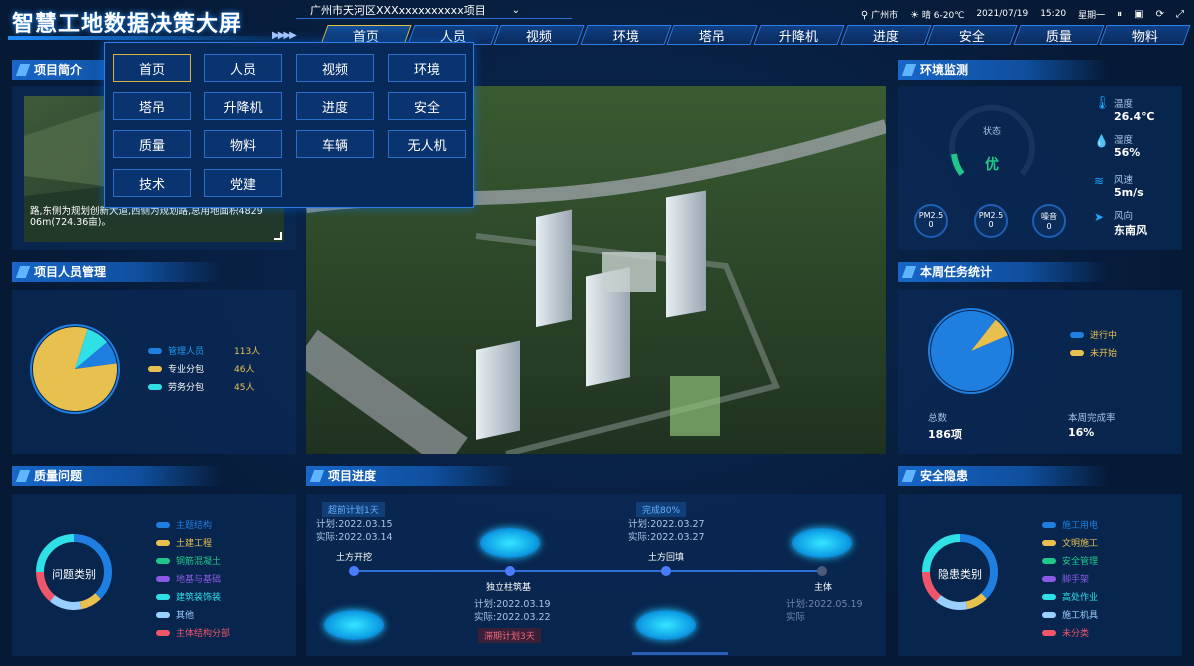  What do you see at coordinates (117, 272) in the screenshot?
I see `personnel-title: 项目人员管理` at bounding box center [117, 272].